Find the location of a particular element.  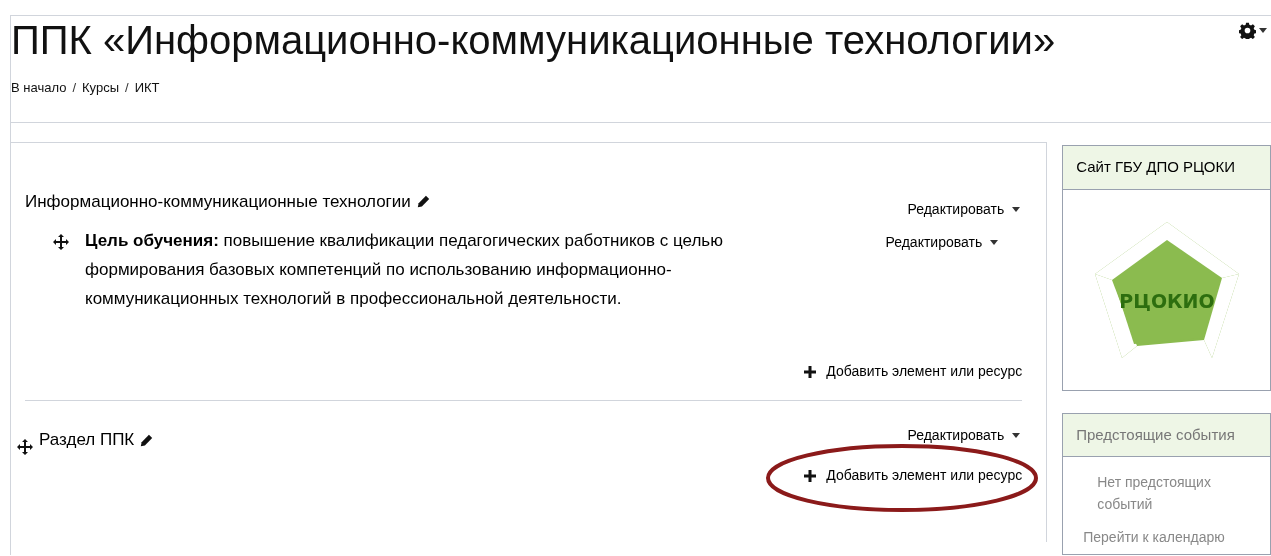

empty-events-text: Нет предстоящих событий is located at coordinates (1154, 493).